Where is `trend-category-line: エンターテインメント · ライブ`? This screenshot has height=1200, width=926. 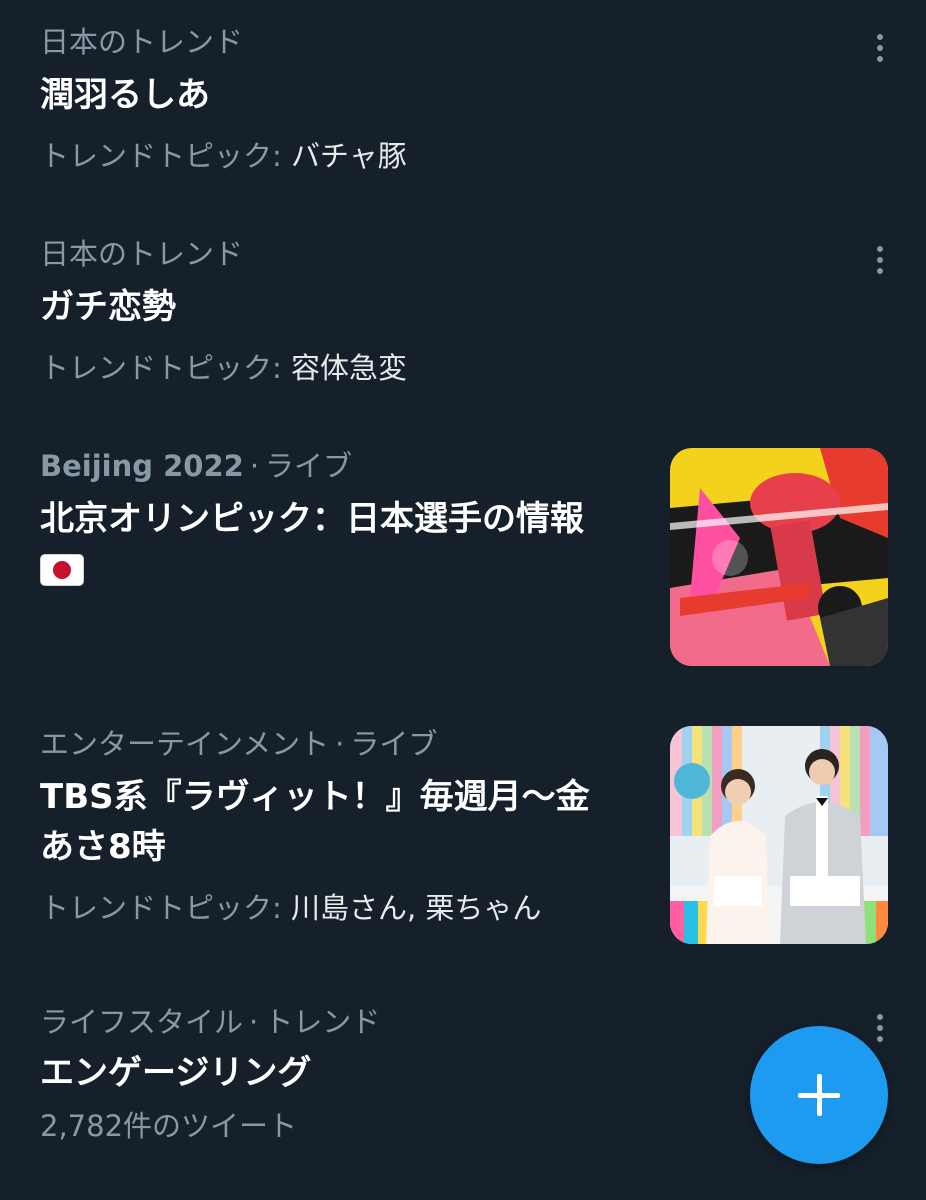 trend-category-line: エンターテインメント · ライブ is located at coordinates (238, 744).